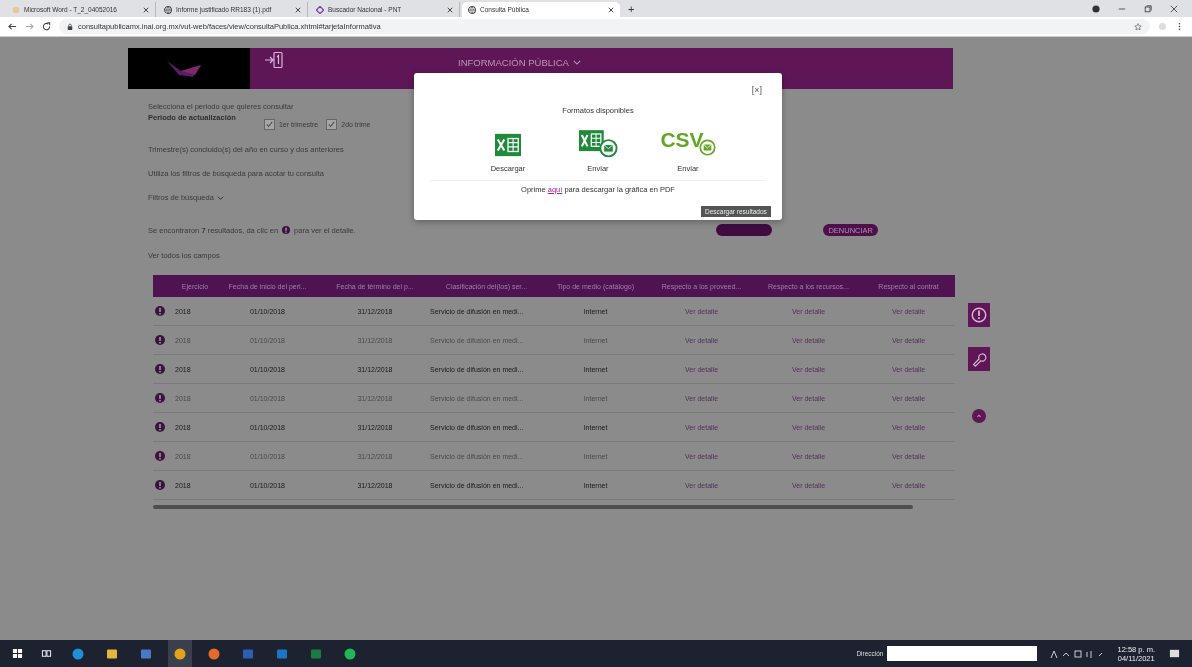 Image resolution: width=1192 pixels, height=667 pixels. What do you see at coordinates (320, 9) in the screenshot?
I see `diamond-icon` at bounding box center [320, 9].